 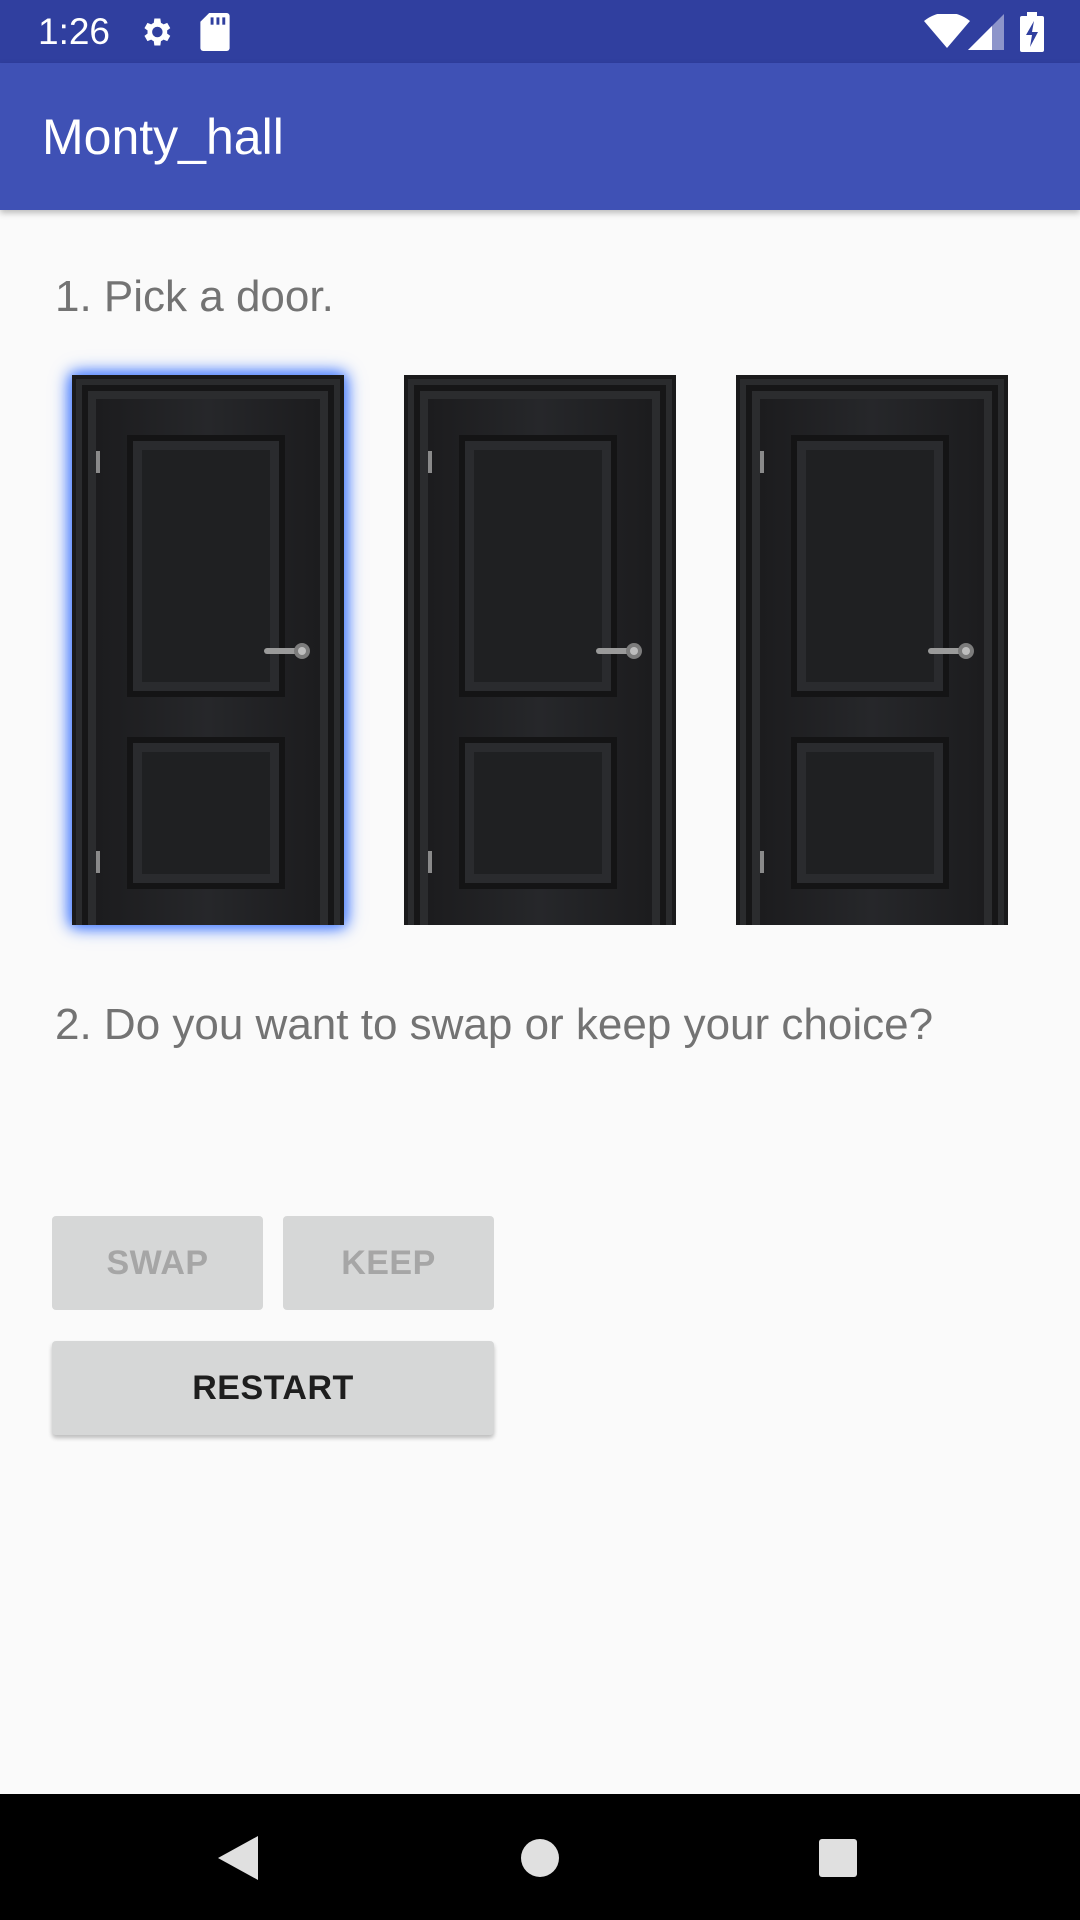 What do you see at coordinates (947, 31) in the screenshot?
I see `wifi-icon` at bounding box center [947, 31].